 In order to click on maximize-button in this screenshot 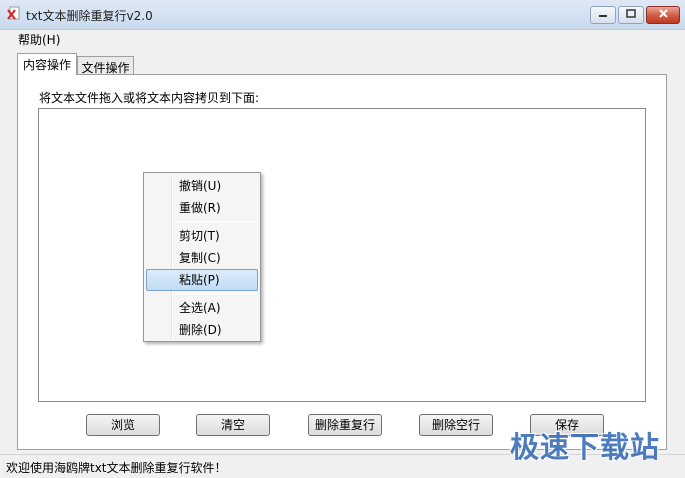, I will do `click(631, 15)`.